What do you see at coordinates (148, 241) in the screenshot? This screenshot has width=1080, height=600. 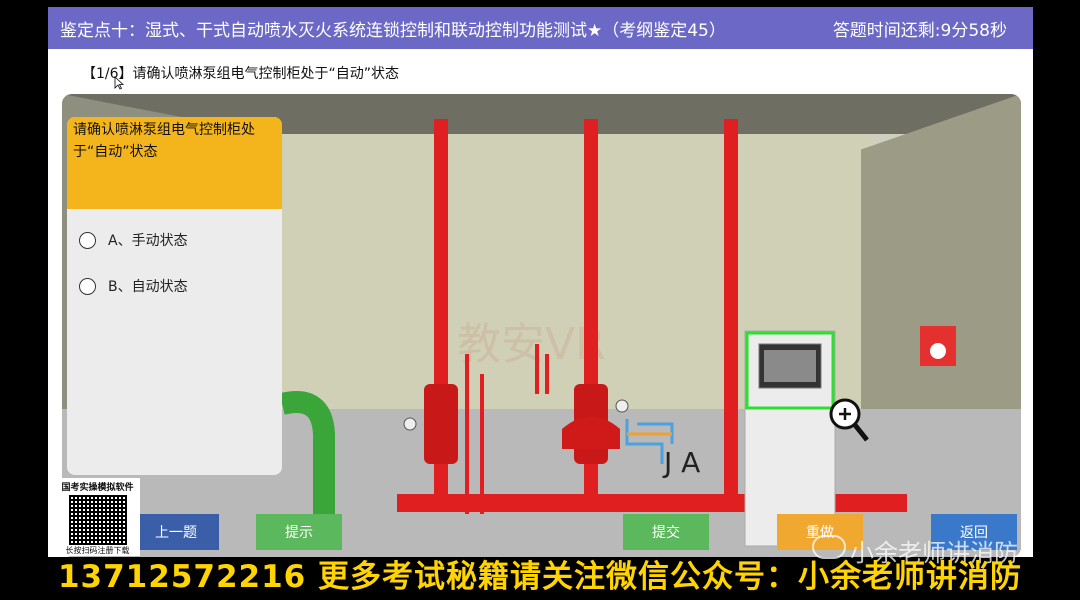 I see `option-a-label: A、手动状态` at bounding box center [148, 241].